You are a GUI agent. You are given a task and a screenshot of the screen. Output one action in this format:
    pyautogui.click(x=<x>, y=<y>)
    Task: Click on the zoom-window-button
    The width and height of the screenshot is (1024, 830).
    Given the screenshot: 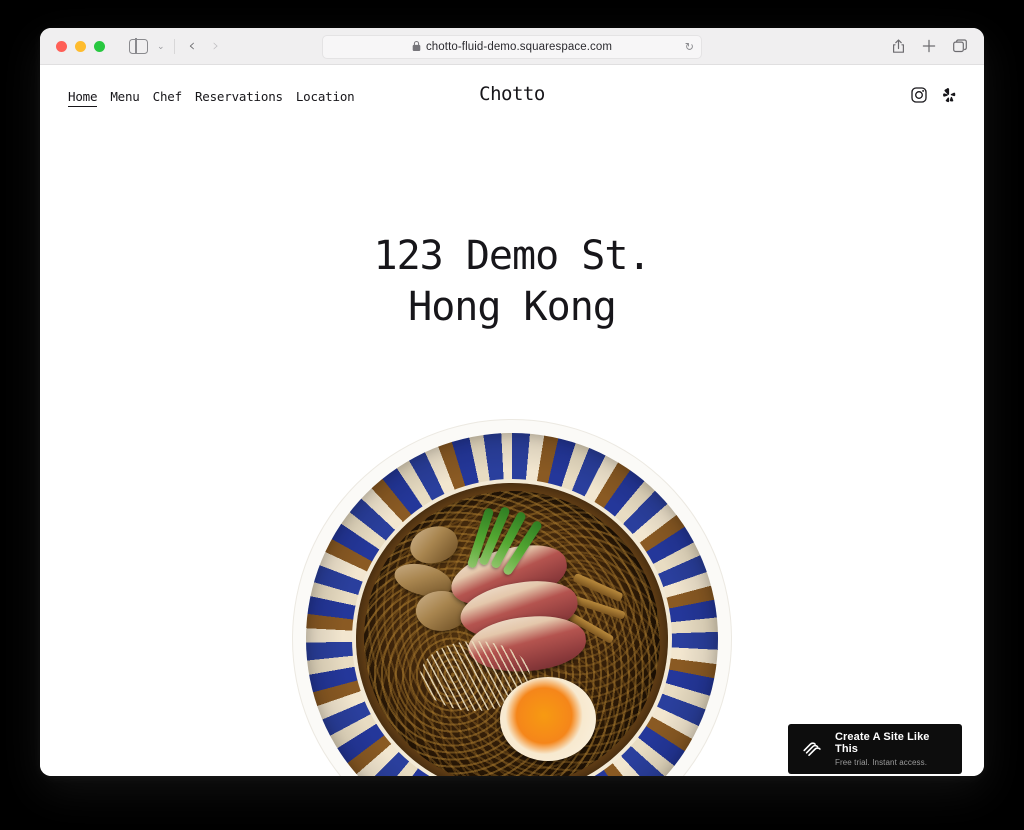 What is the action you would take?
    pyautogui.click(x=99, y=46)
    